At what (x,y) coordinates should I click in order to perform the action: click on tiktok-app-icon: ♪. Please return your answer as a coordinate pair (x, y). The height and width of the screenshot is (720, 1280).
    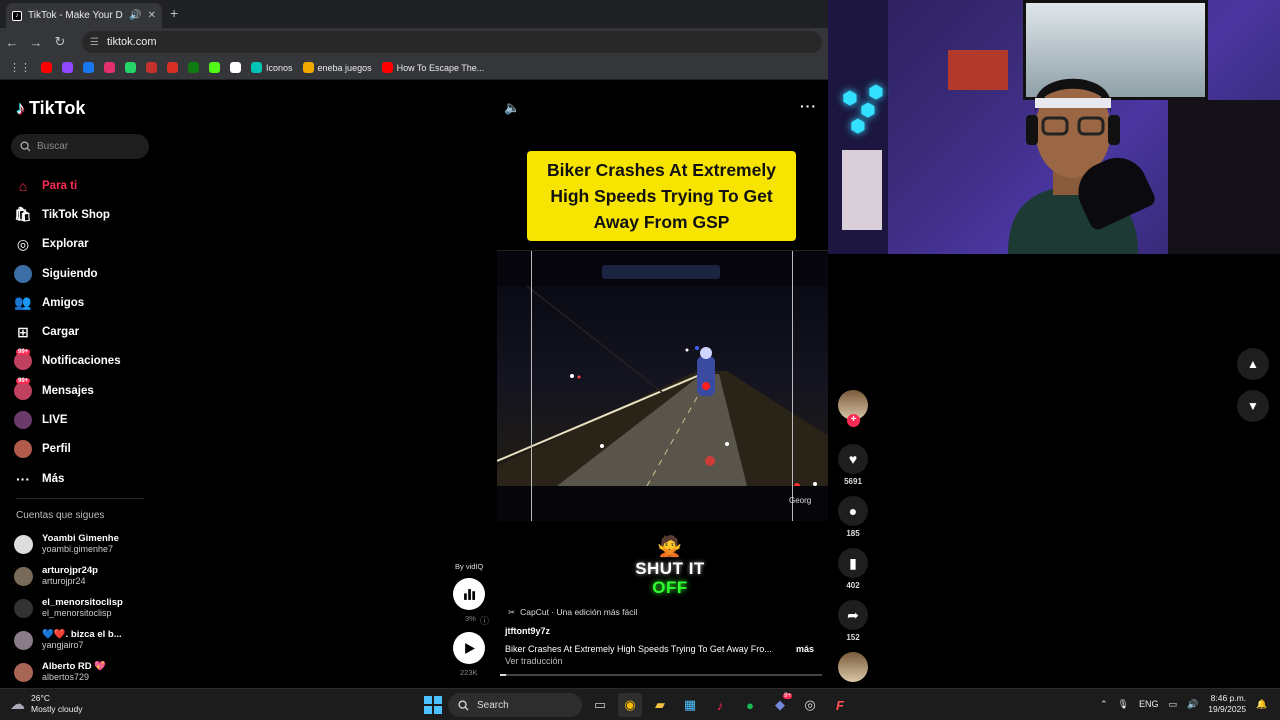
    Looking at the image, I should click on (720, 705).